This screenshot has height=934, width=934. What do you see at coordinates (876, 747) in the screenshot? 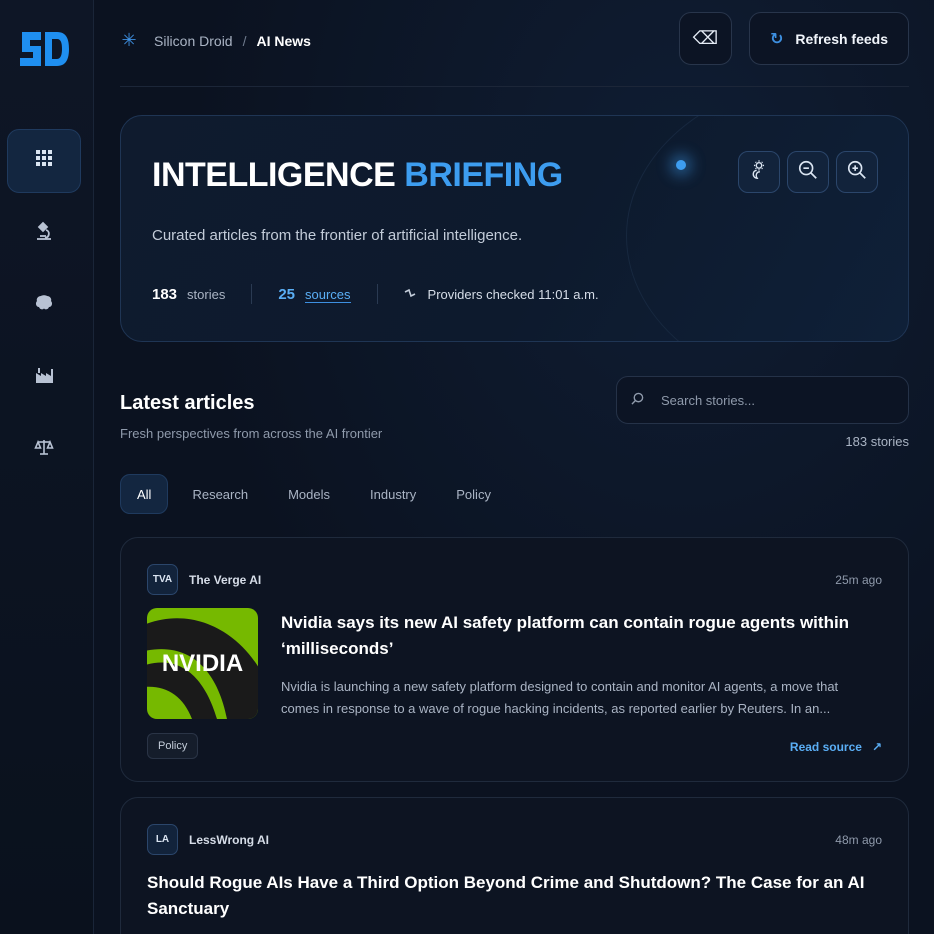
I see `external-link-icon: ↗` at bounding box center [876, 747].